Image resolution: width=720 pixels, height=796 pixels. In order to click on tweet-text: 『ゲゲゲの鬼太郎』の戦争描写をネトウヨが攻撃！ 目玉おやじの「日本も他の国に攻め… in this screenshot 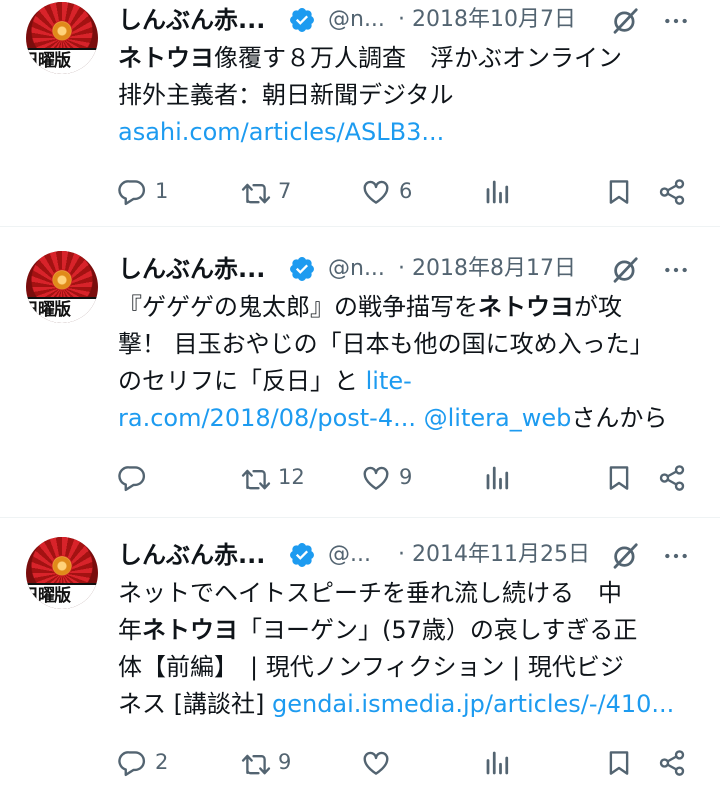, I will do `click(408, 363)`.